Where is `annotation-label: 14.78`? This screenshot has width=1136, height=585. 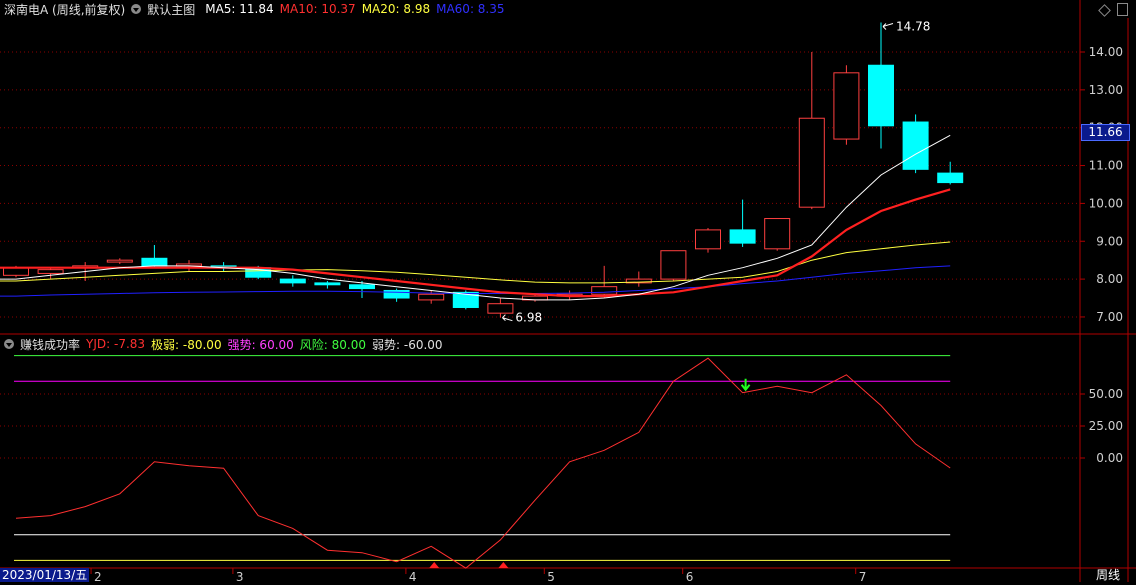
annotation-label: 14.78 is located at coordinates (913, 26).